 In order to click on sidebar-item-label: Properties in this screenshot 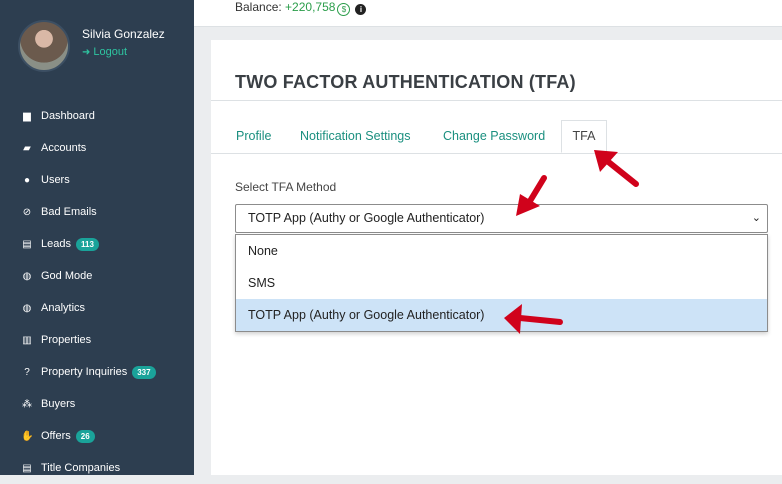, I will do `click(66, 340)`.